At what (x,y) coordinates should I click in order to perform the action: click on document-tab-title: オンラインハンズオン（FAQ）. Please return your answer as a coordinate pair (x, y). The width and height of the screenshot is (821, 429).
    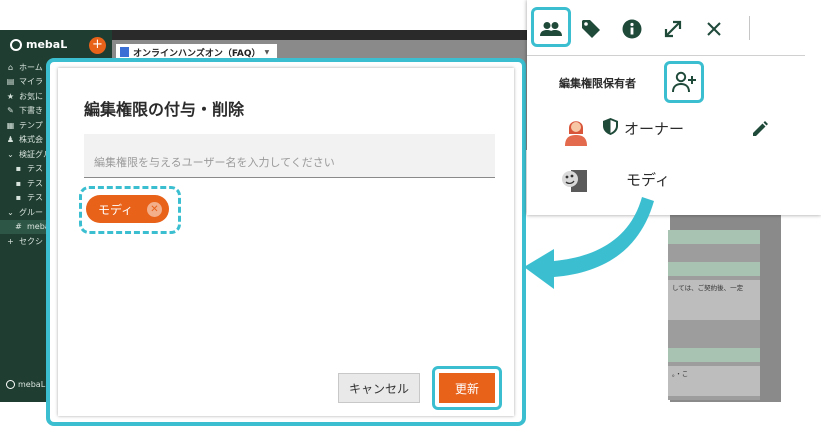
    Looking at the image, I should click on (197, 53).